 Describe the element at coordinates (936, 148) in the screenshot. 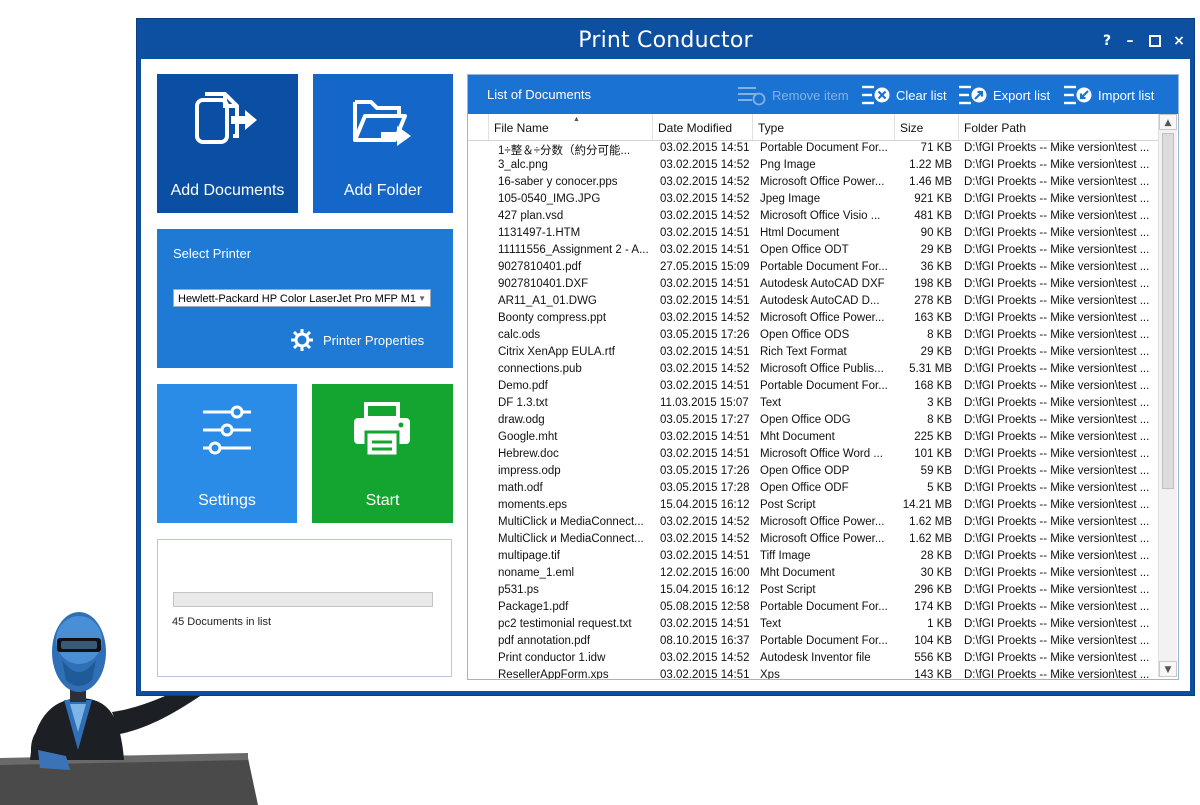

I see `cell-size: 71 KB` at that location.